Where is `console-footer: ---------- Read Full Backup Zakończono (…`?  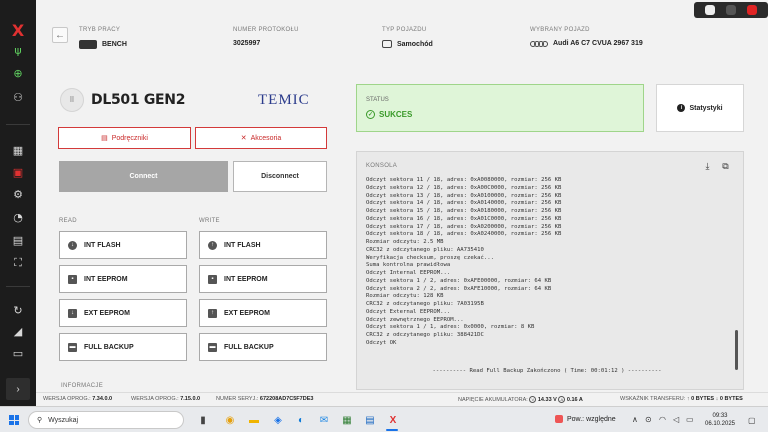
console-footer: ---------- Read Full Backup Zakończono (… is located at coordinates (547, 371).